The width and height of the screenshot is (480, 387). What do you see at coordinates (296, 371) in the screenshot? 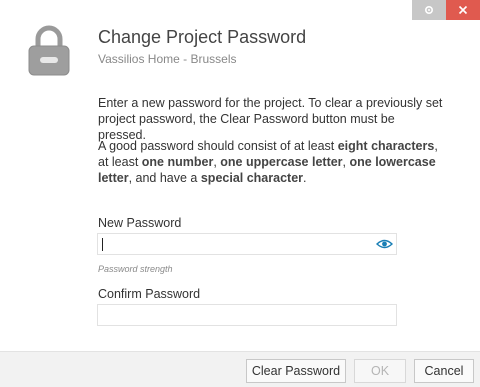
I see `clear-password-button: Clear Password` at bounding box center [296, 371].